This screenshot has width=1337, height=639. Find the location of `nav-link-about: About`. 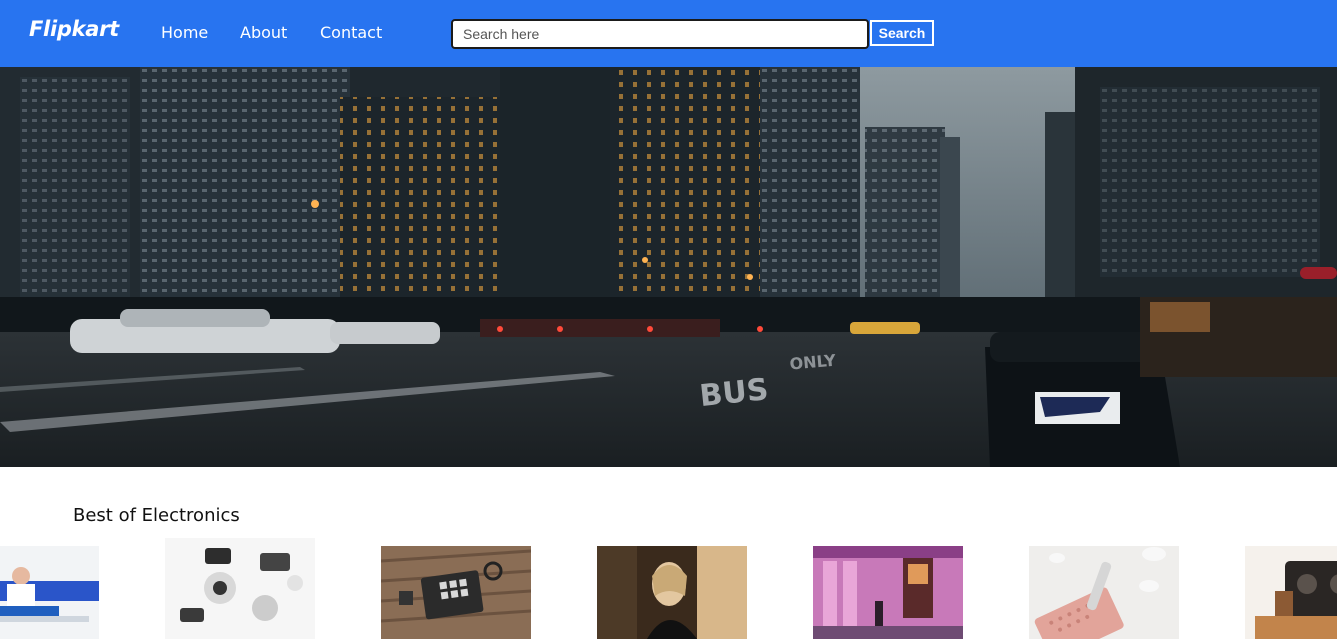

nav-link-about: About is located at coordinates (263, 32).